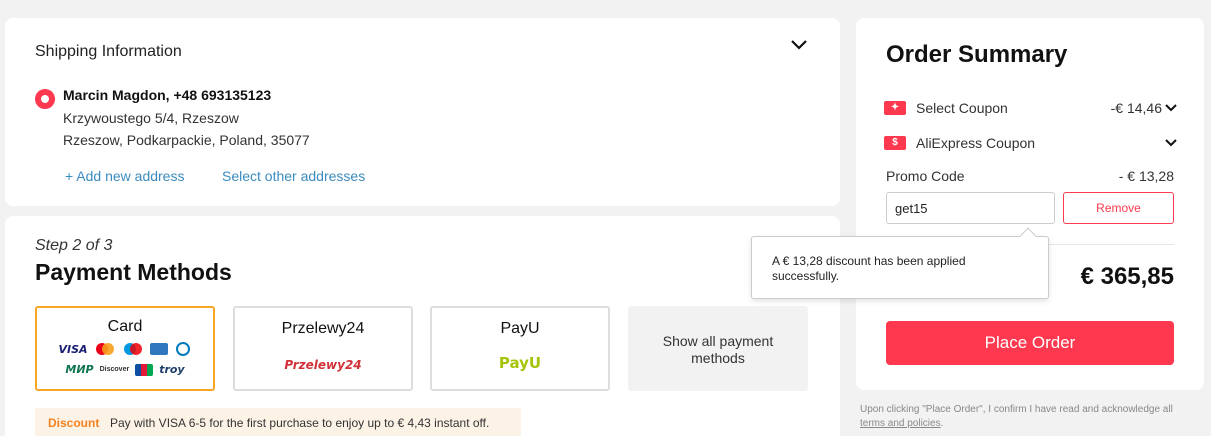 This screenshot has width=1211, height=436. I want to click on recipient-name: Marcin Magdon, +48 693135123, so click(167, 95).